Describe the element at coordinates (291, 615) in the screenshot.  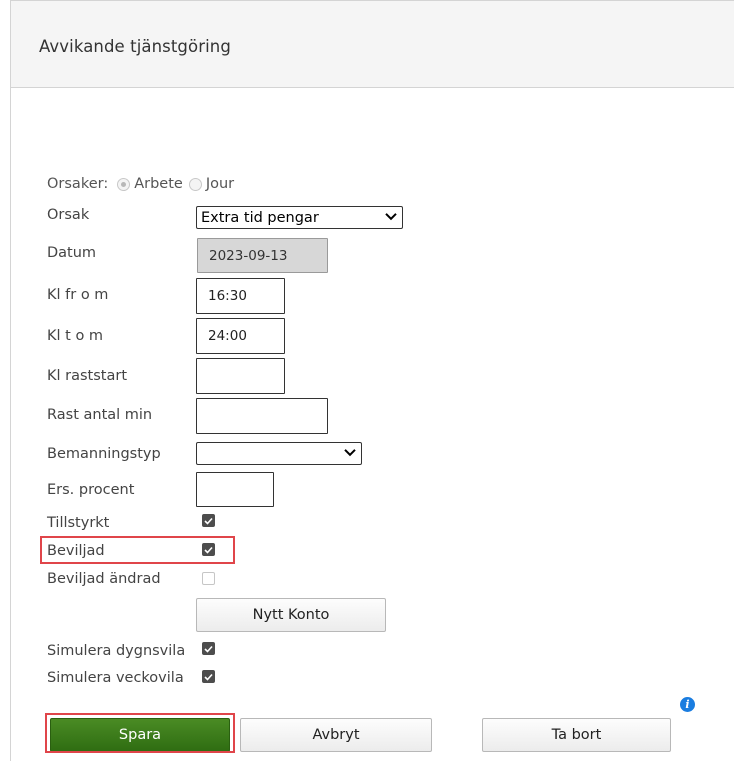
I see `nytt-konto-button: Nytt Konto` at that location.